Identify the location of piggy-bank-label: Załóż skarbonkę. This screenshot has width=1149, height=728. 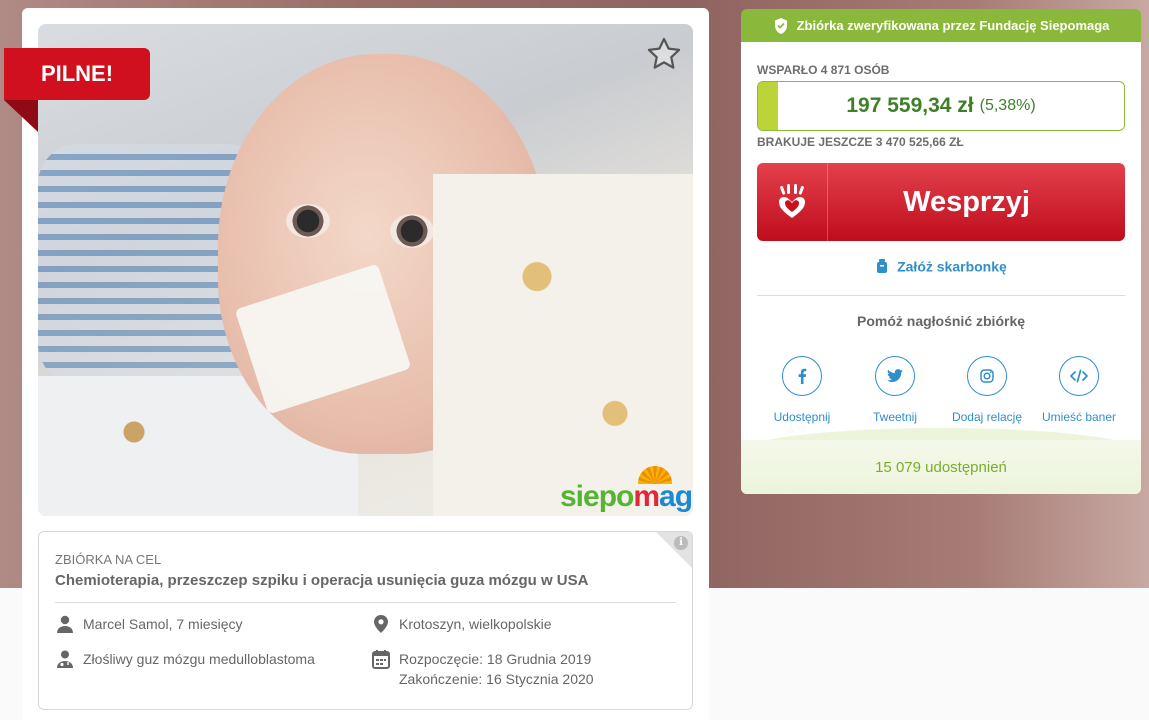
(952, 266).